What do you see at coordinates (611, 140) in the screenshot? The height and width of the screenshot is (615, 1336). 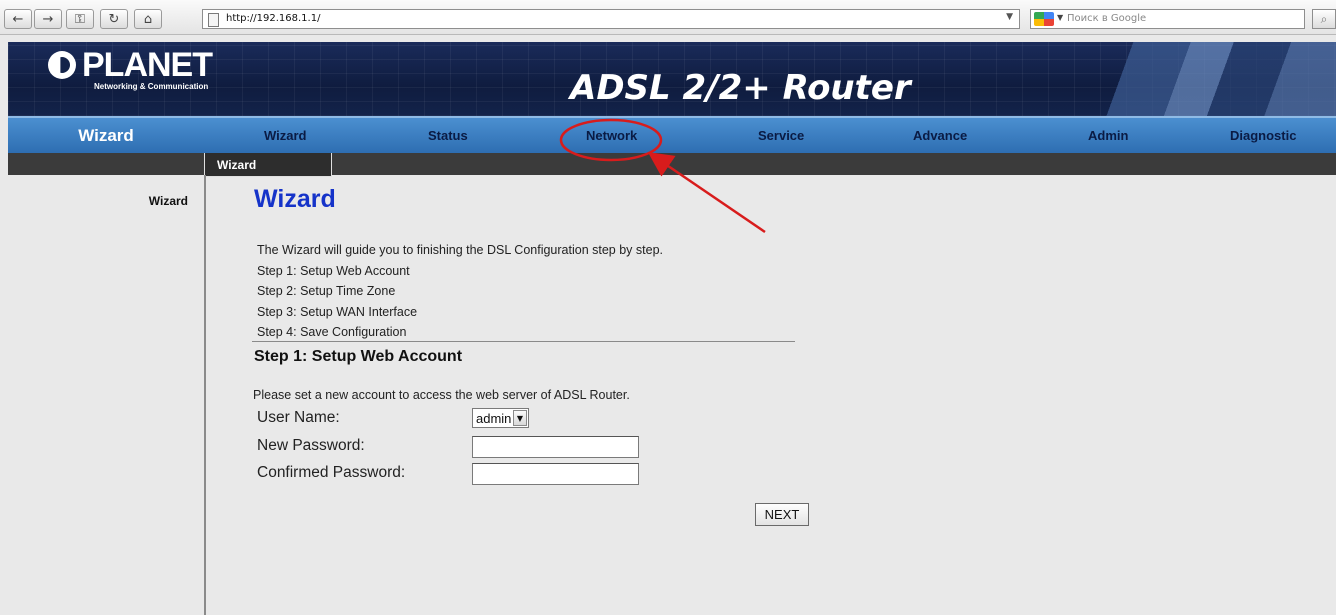 I see `annotation-circle` at bounding box center [611, 140].